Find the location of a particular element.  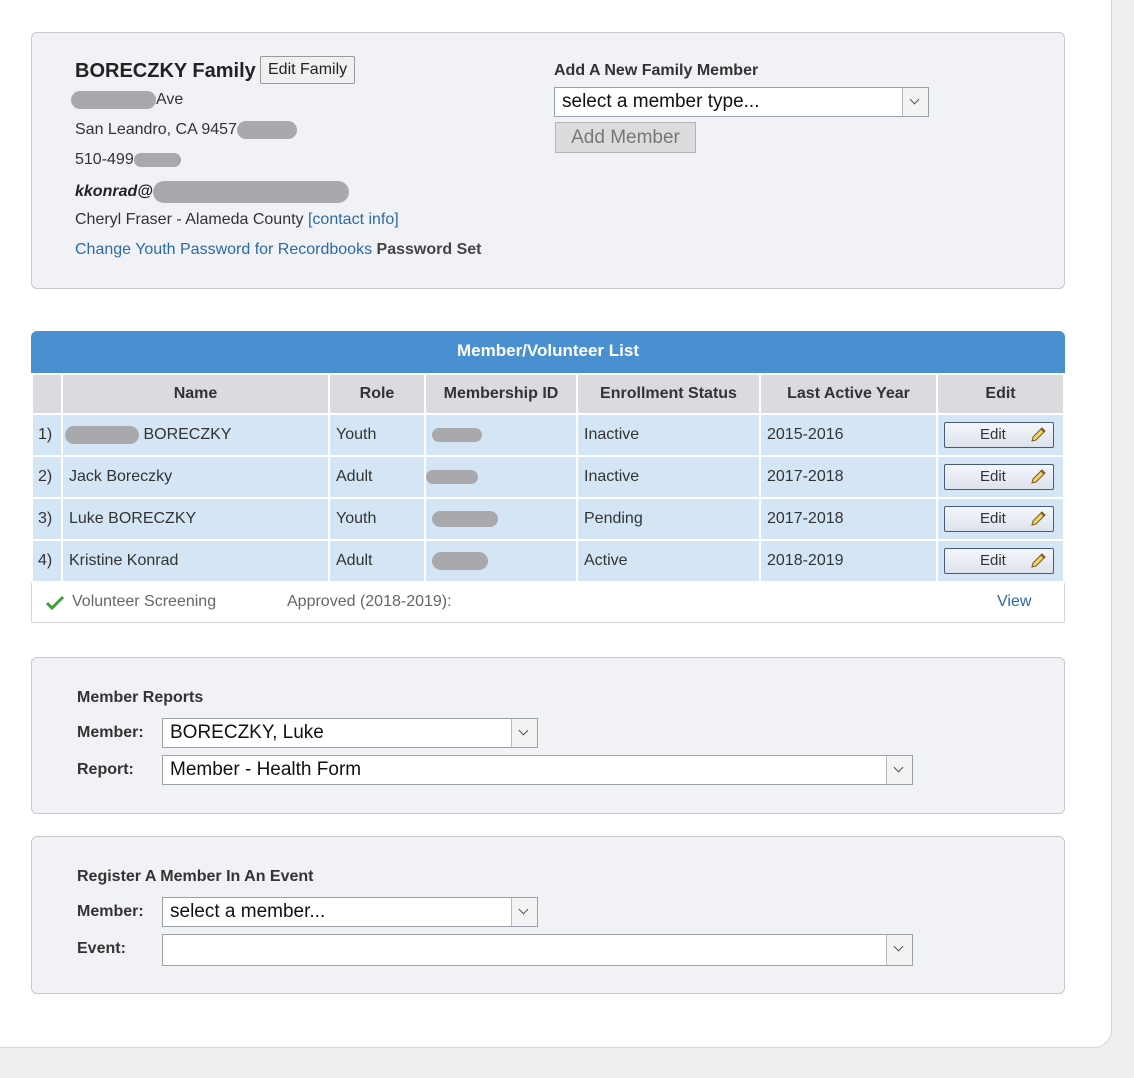

report-select: Member - Health Form is located at coordinates (537, 770).